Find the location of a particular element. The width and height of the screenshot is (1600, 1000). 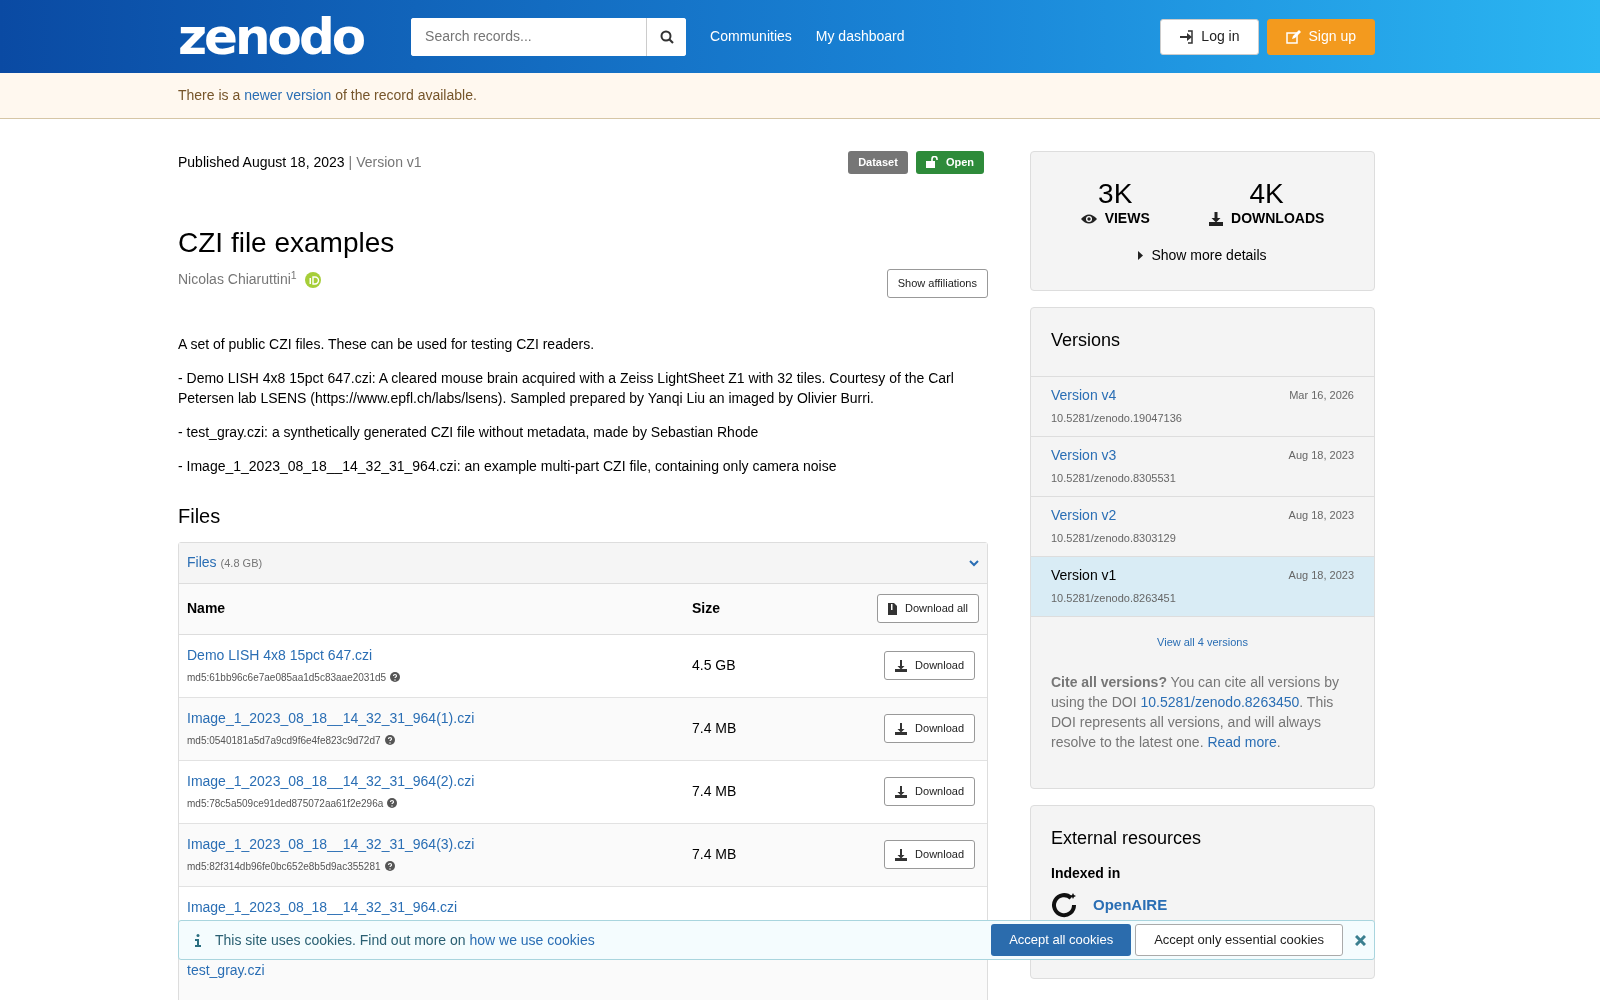

file-name-link: Image_1_2023_08_18__14_32_31_964(3).czi is located at coordinates (439, 844).